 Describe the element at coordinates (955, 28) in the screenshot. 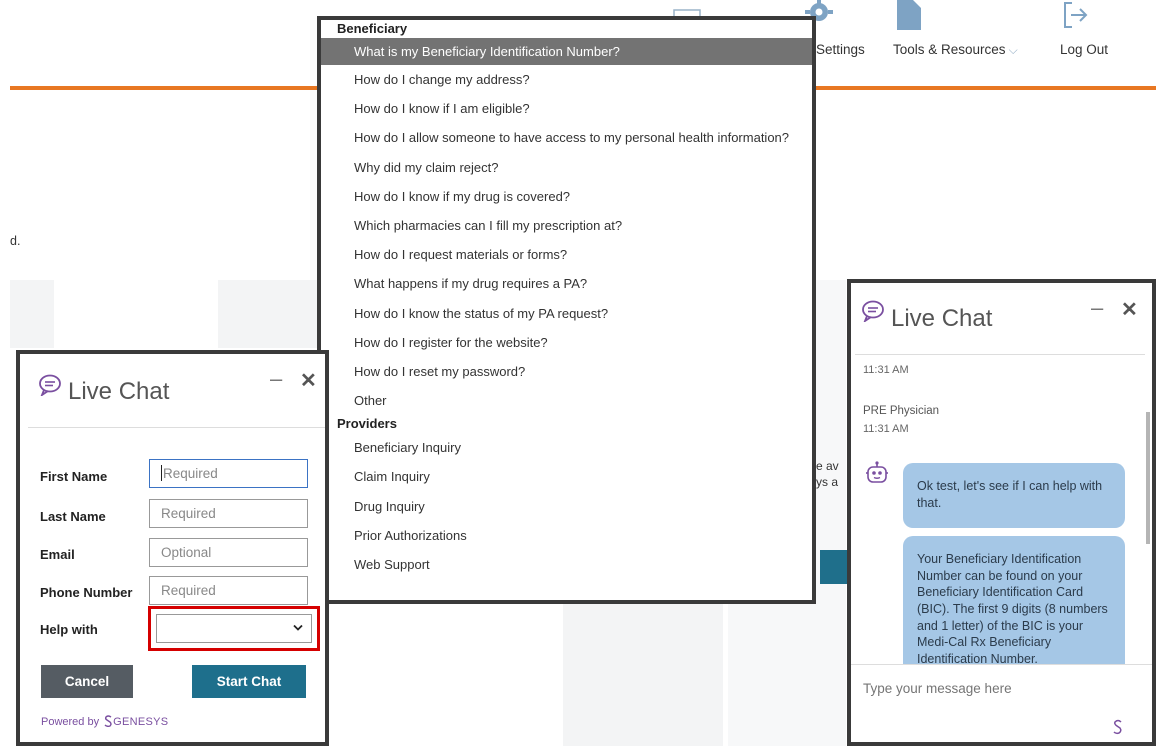

I see `nav-tools-resources: Tools & Resources ⌵` at that location.